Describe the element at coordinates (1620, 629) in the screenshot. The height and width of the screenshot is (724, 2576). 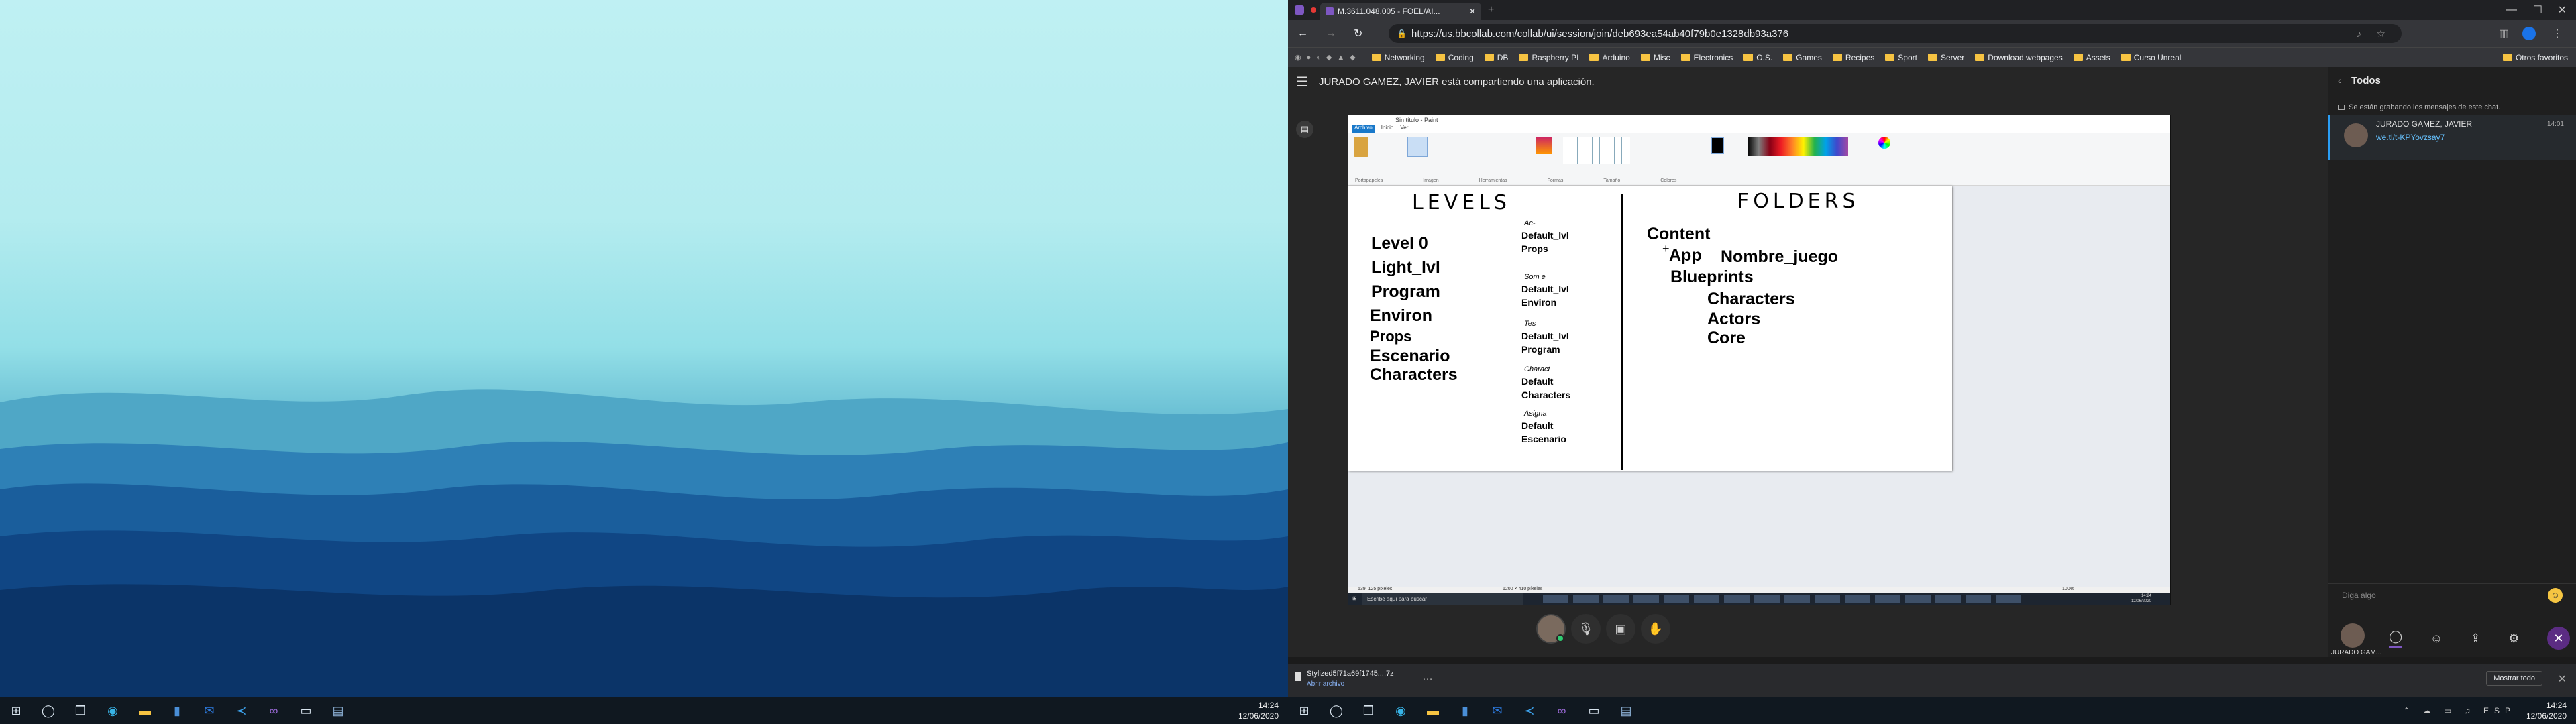
I see `camera-off-button: ▣` at that location.